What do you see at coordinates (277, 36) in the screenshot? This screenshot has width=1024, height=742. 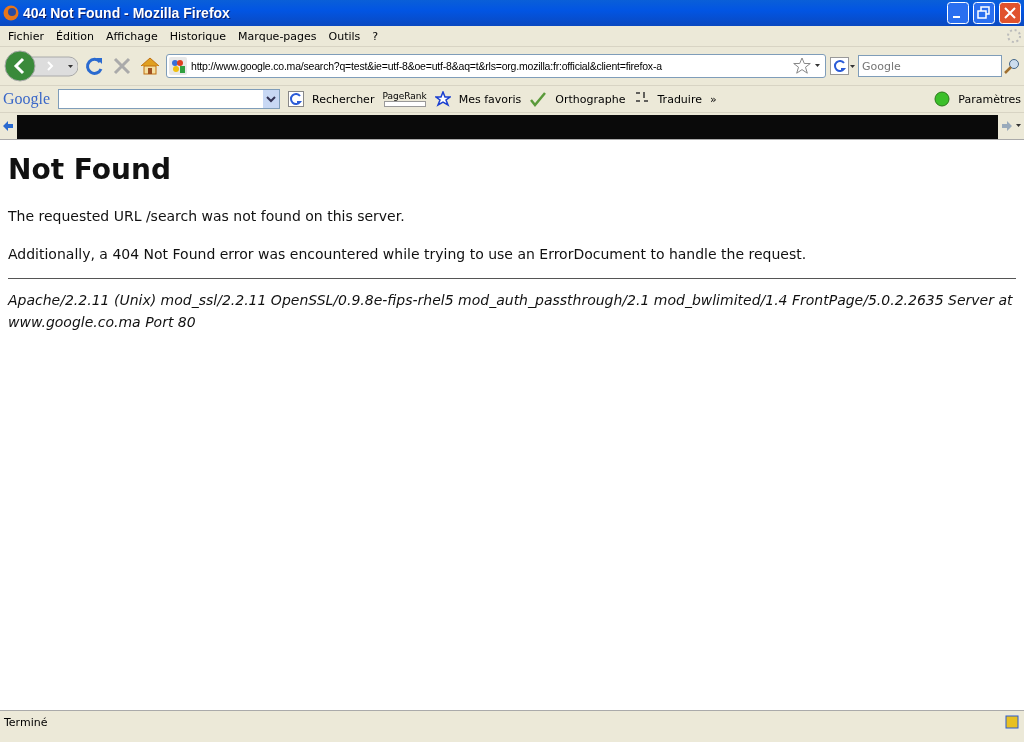 I see `menu-item: Marque-pages` at bounding box center [277, 36].